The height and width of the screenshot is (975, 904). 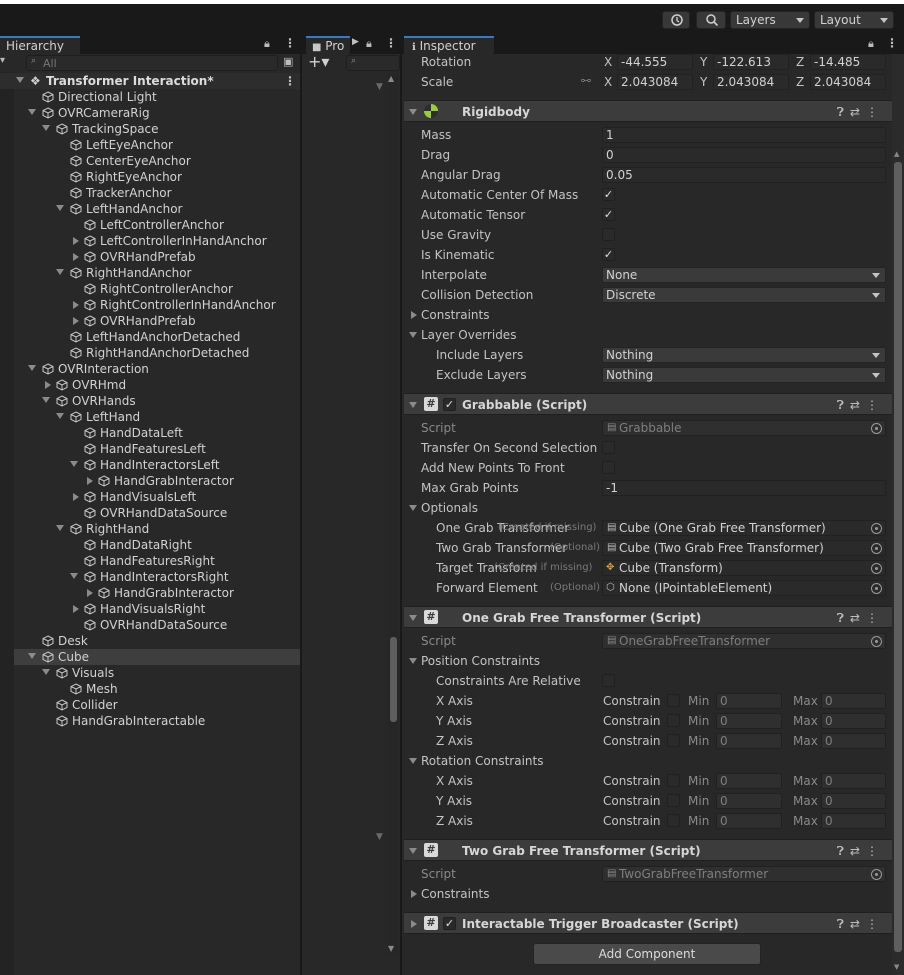 What do you see at coordinates (468, 335) in the screenshot?
I see `layer-overrides-foldout: Layer Overrides` at bounding box center [468, 335].